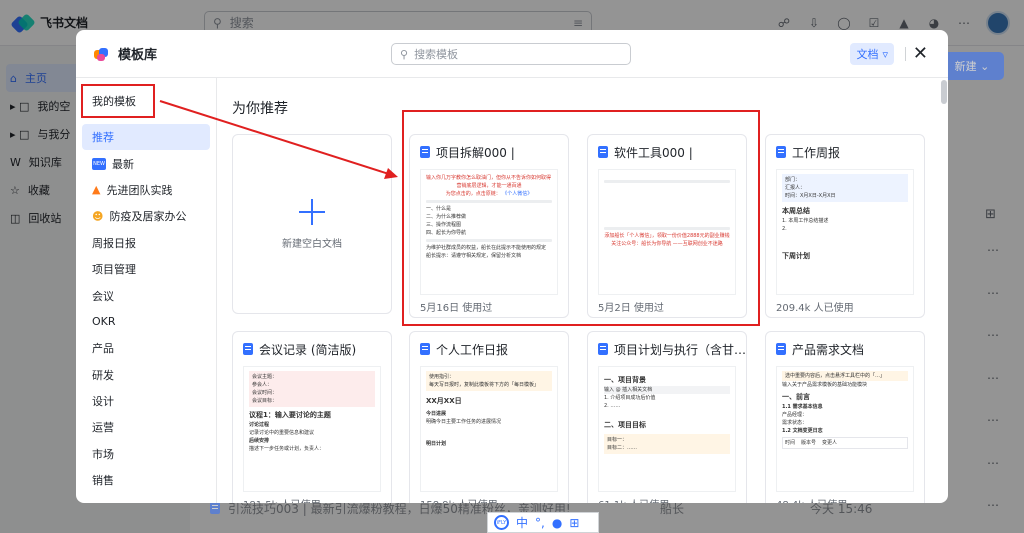  I want to click on preview-cell: 时间, so click(790, 443).